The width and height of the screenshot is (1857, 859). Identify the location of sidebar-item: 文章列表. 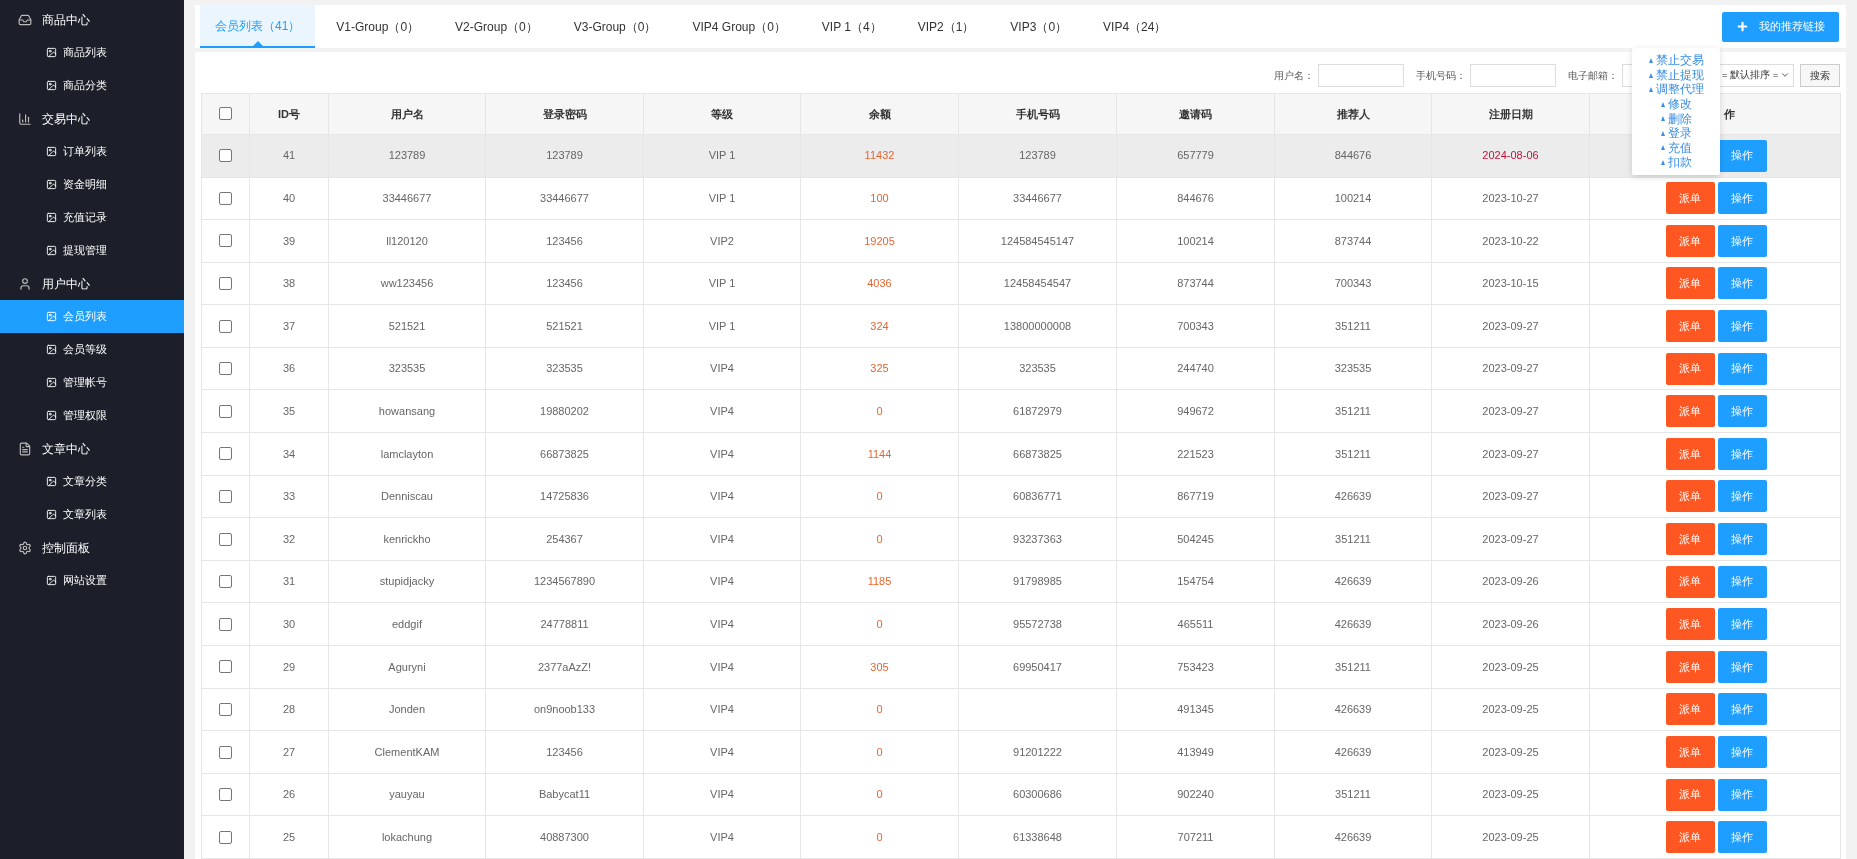
(92, 514).